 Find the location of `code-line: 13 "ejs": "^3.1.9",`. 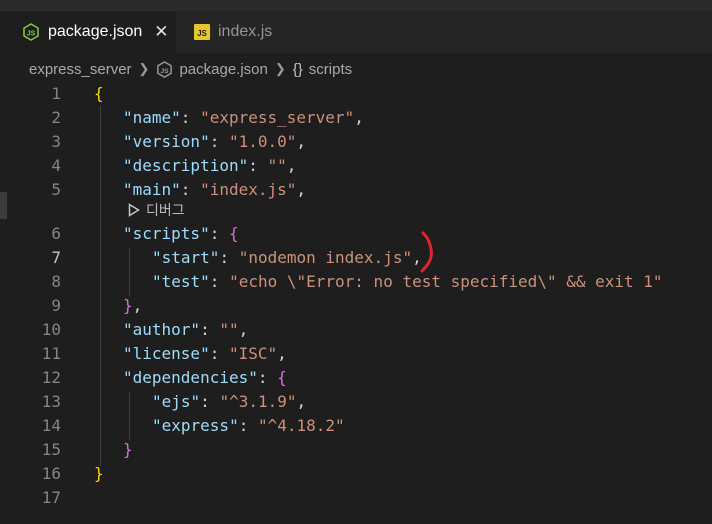

code-line: 13 "ejs": "^3.1.9", is located at coordinates (356, 402).